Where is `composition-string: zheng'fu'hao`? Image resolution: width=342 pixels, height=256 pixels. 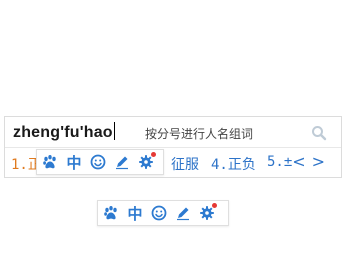 composition-string: zheng'fu'hao is located at coordinates (63, 132).